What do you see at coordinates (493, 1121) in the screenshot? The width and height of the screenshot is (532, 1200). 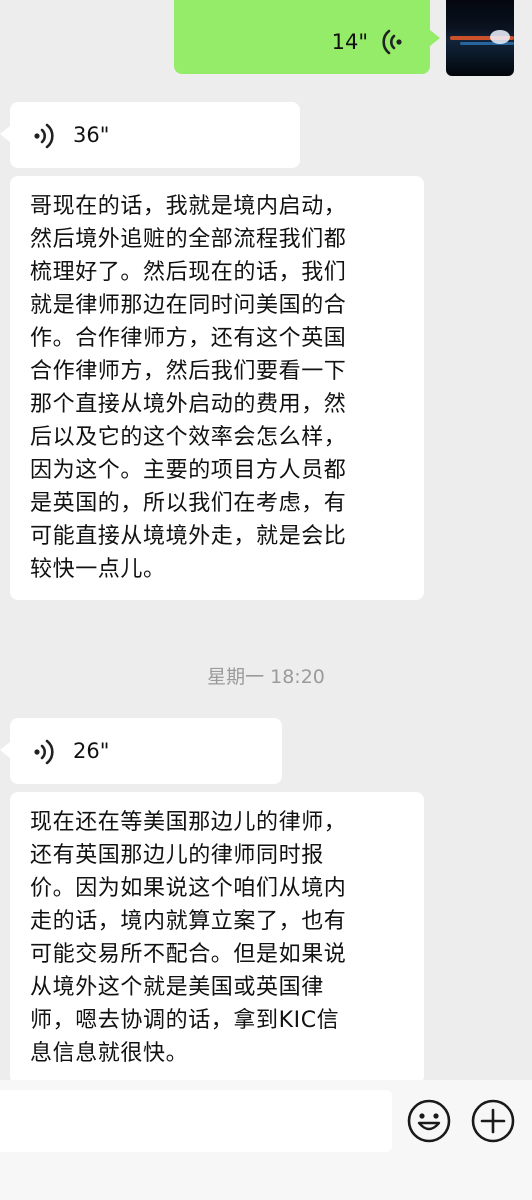 I see `plus-icon` at bounding box center [493, 1121].